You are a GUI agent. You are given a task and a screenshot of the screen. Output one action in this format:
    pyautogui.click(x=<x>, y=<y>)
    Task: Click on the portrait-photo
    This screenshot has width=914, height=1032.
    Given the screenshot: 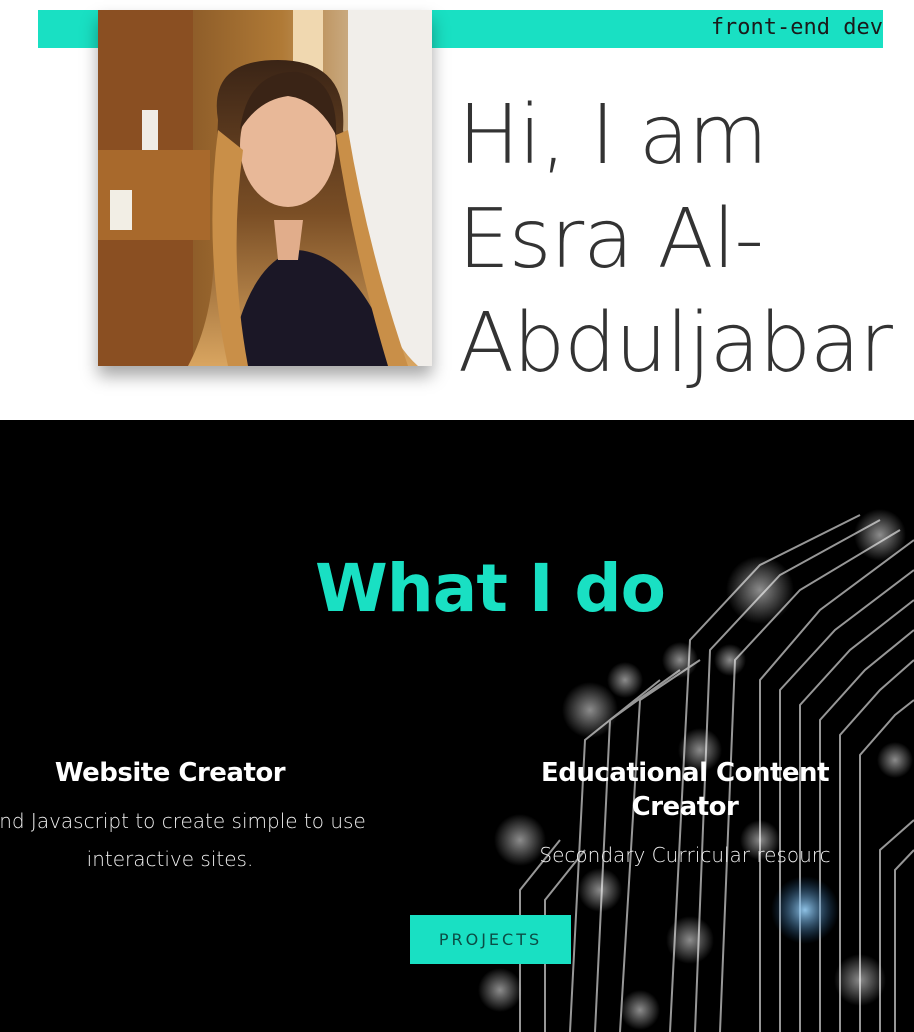 What is the action you would take?
    pyautogui.click(x=265, y=188)
    